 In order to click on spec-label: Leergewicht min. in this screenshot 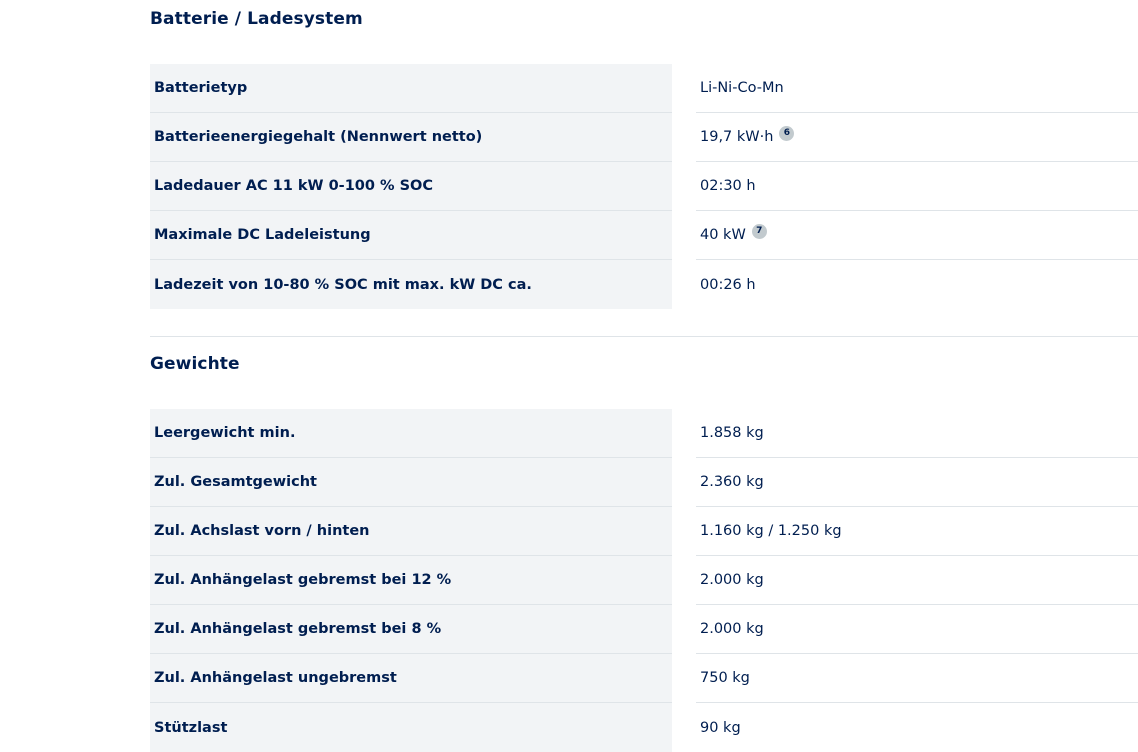, I will do `click(411, 433)`.